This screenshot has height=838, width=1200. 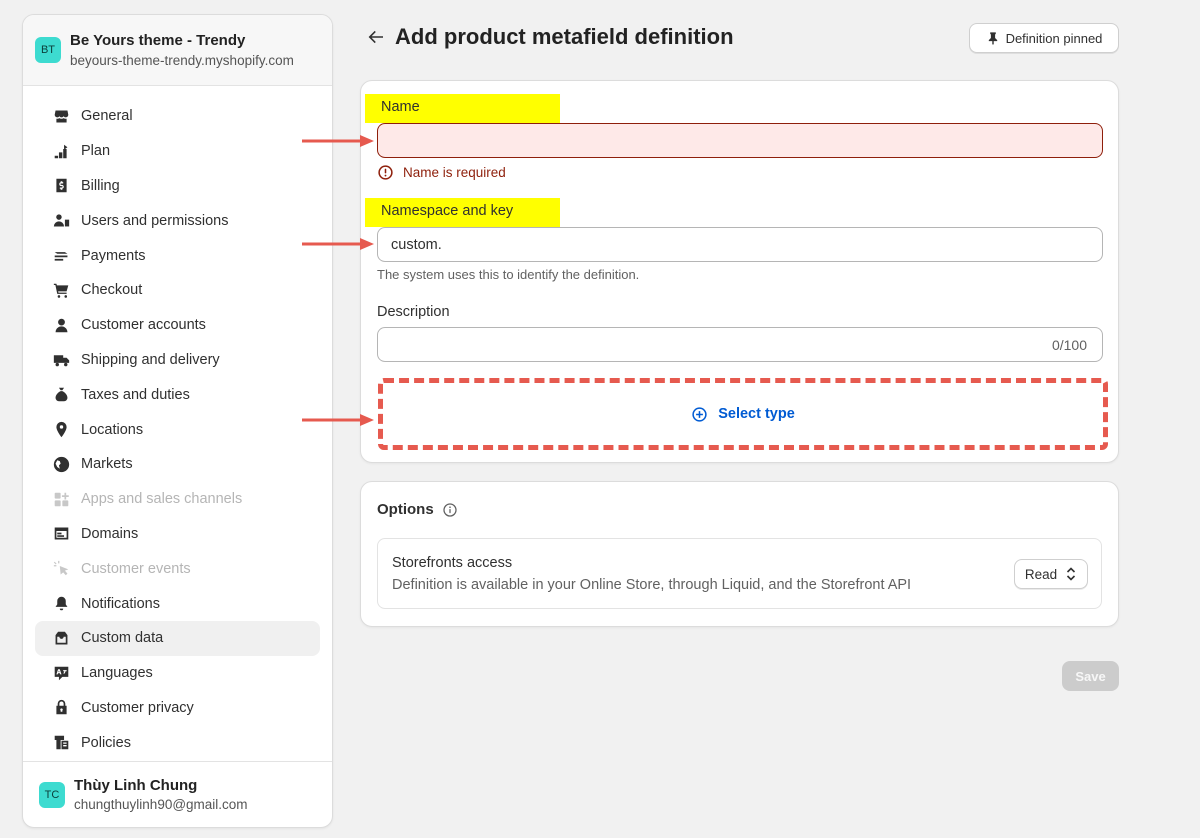 I want to click on sidebar-item-label: Policies, so click(x=106, y=742).